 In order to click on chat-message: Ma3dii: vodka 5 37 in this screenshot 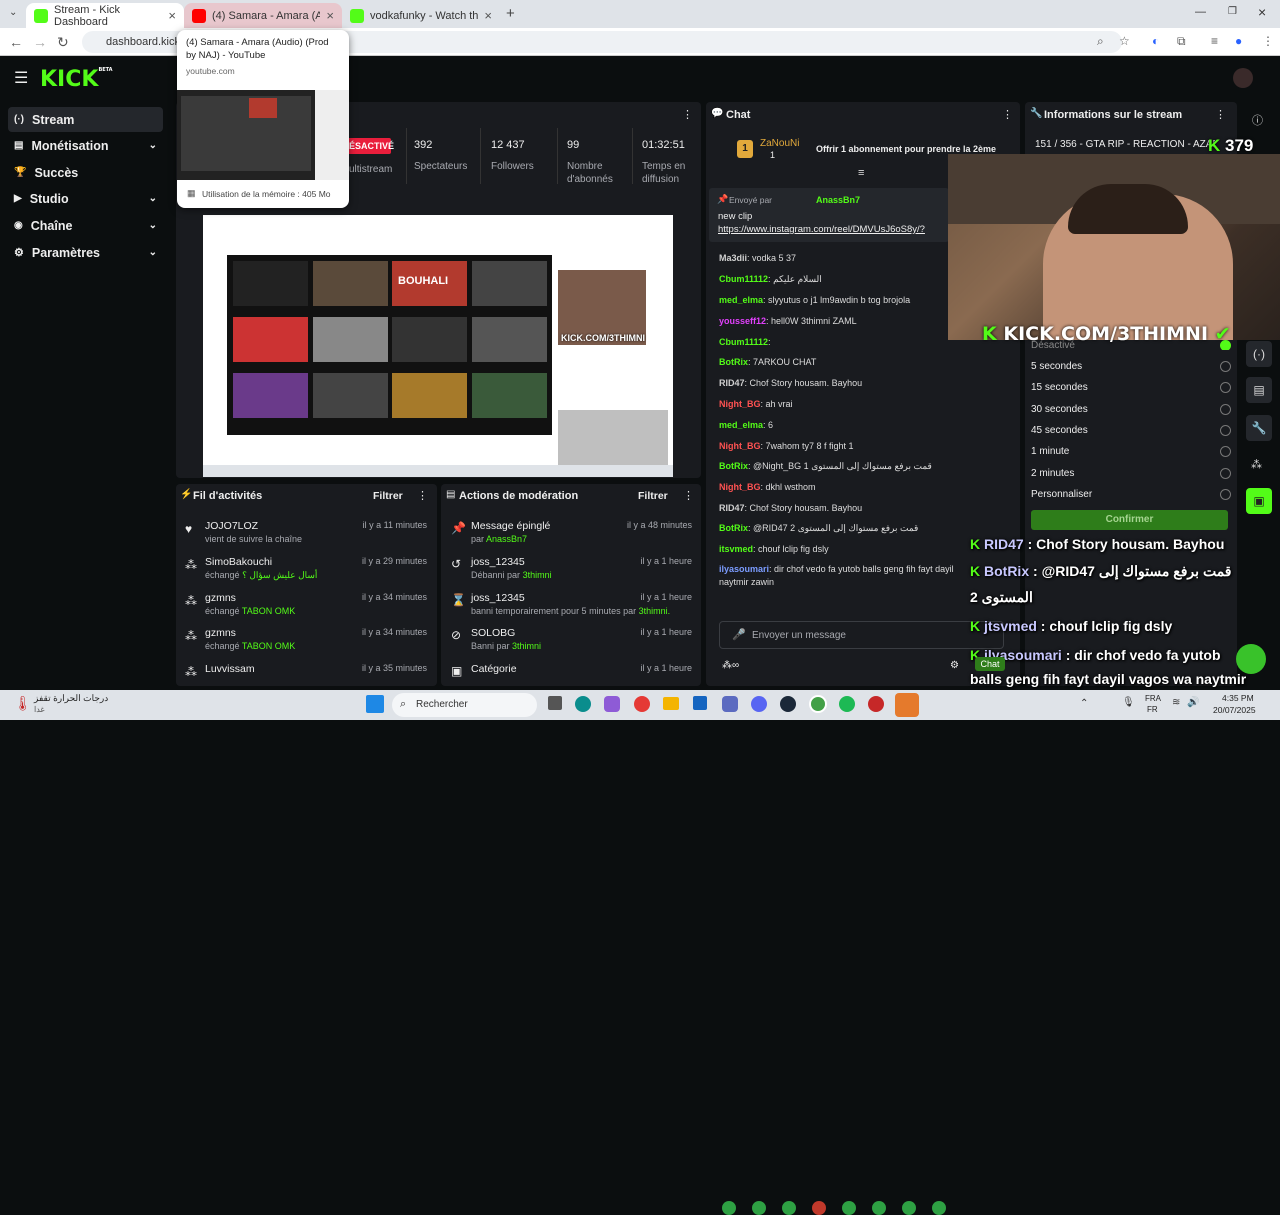, I will do `click(836, 258)`.